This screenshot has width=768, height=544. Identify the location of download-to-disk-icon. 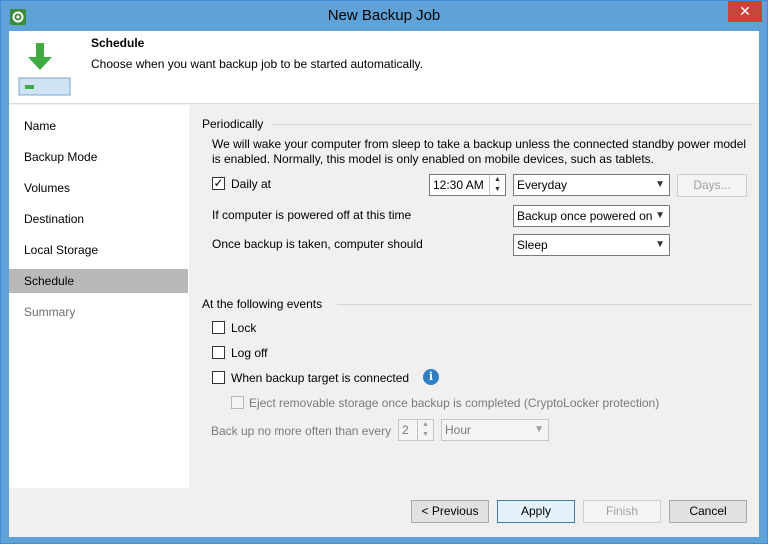
(45, 69).